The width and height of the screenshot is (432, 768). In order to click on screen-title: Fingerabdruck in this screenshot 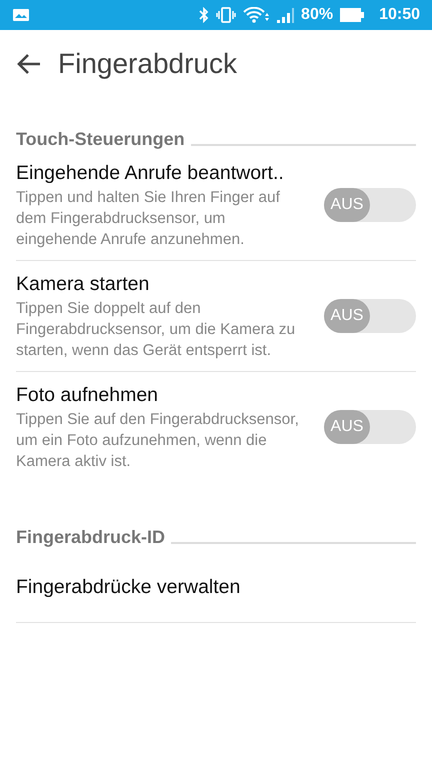, I will do `click(147, 64)`.